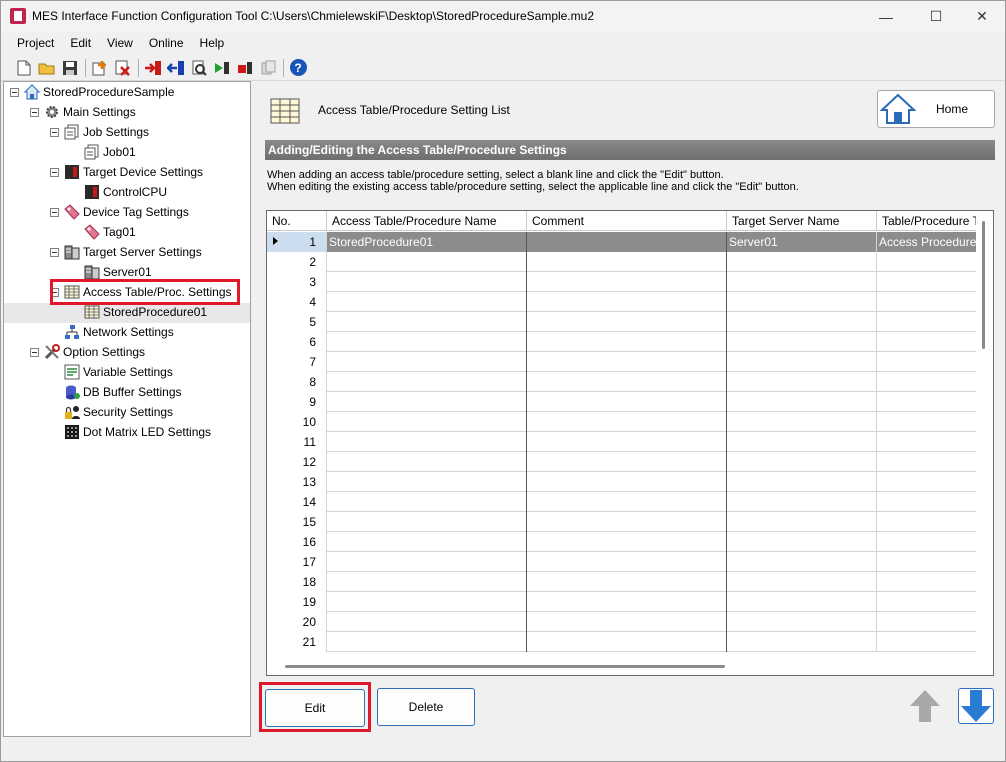 The image size is (1006, 762). I want to click on tree-node-control-cpu: ControlCPU, so click(125, 192).